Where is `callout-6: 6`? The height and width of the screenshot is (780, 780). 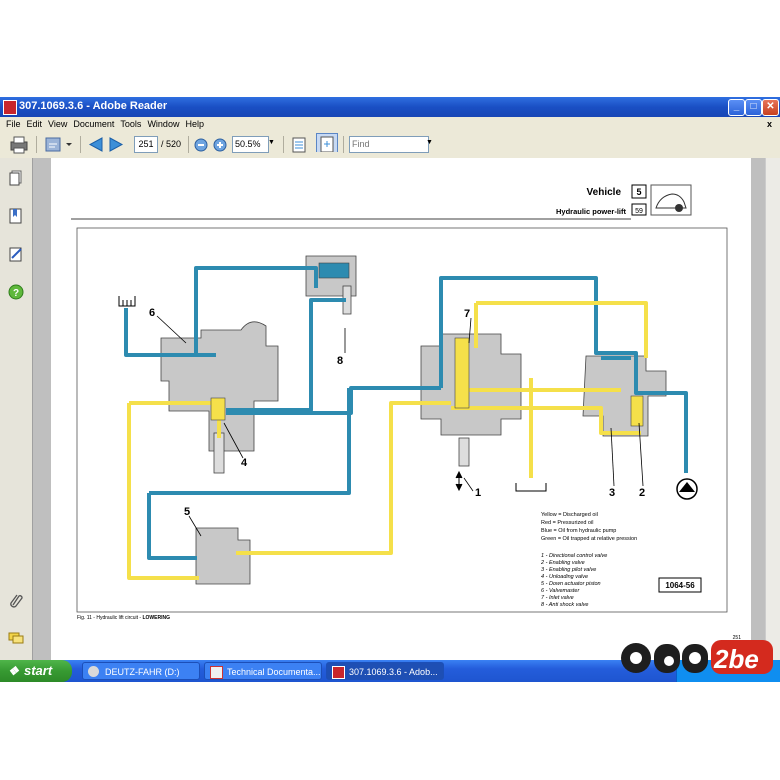 callout-6: 6 is located at coordinates (152, 313).